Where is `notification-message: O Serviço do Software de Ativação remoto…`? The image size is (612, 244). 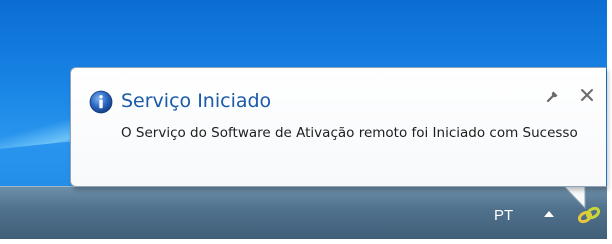 notification-message: O Serviço do Software de Ativação remoto… is located at coordinates (349, 133).